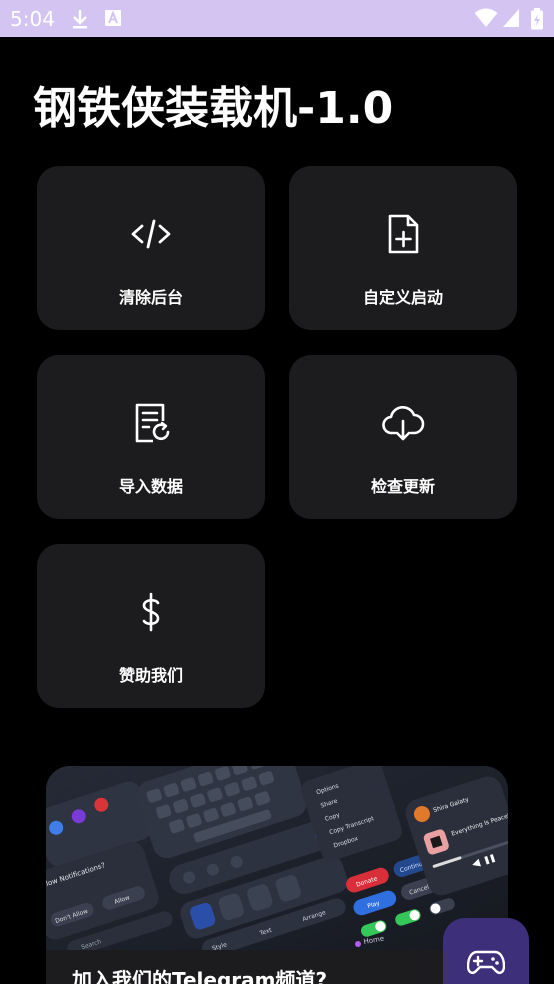 The image size is (554, 984). What do you see at coordinates (537, 21) in the screenshot?
I see `battery-icon` at bounding box center [537, 21].